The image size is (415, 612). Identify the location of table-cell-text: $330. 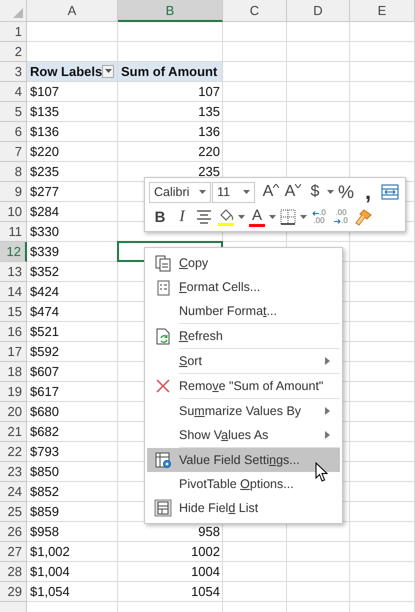
(44, 232).